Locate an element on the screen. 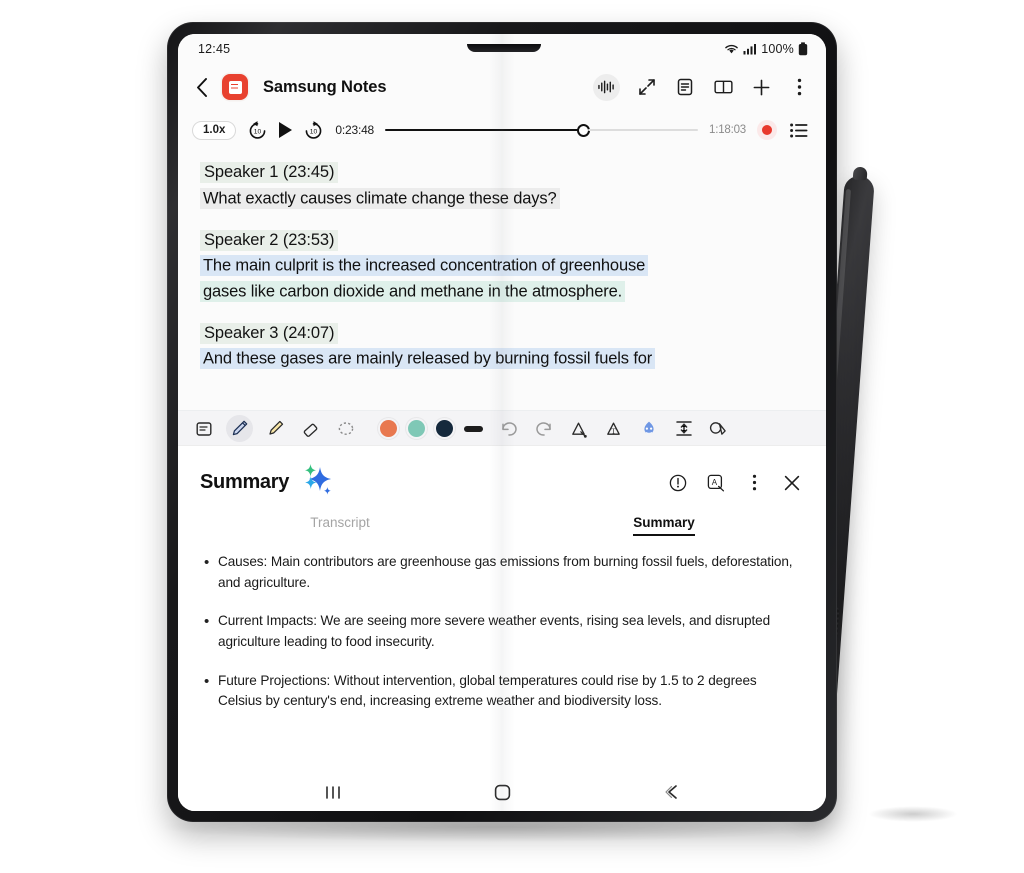  book-view-icon is located at coordinates (723, 87).